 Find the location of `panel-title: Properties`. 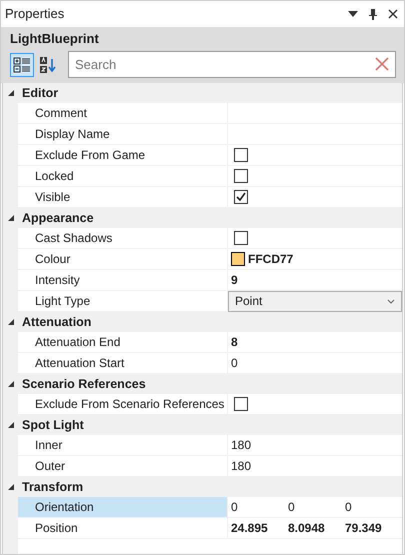

panel-title: Properties is located at coordinates (35, 14).